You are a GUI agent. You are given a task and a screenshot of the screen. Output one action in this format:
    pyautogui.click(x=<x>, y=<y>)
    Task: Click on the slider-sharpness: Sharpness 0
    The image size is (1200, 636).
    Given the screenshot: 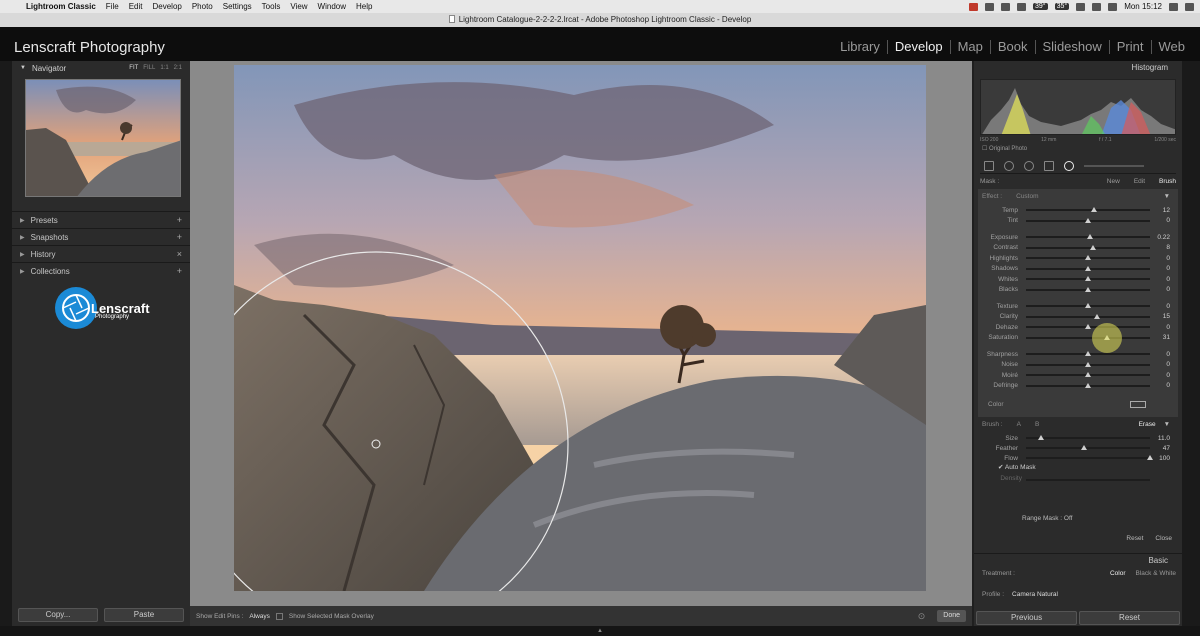 What is the action you would take?
    pyautogui.click(x=1076, y=354)
    